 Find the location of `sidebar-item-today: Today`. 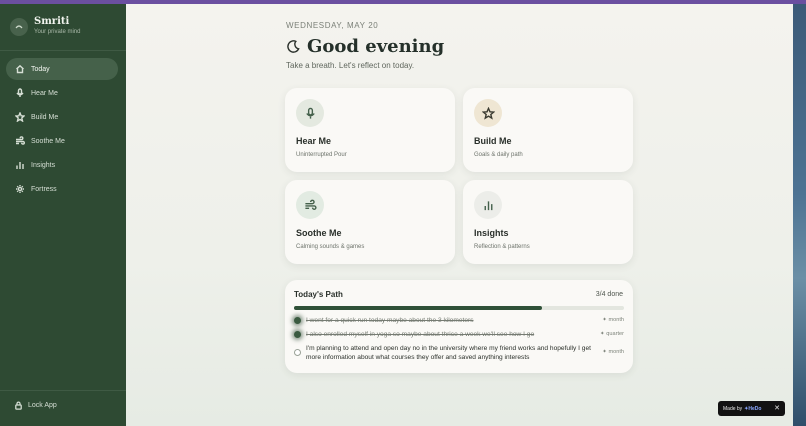

sidebar-item-today: Today is located at coordinates (62, 69).